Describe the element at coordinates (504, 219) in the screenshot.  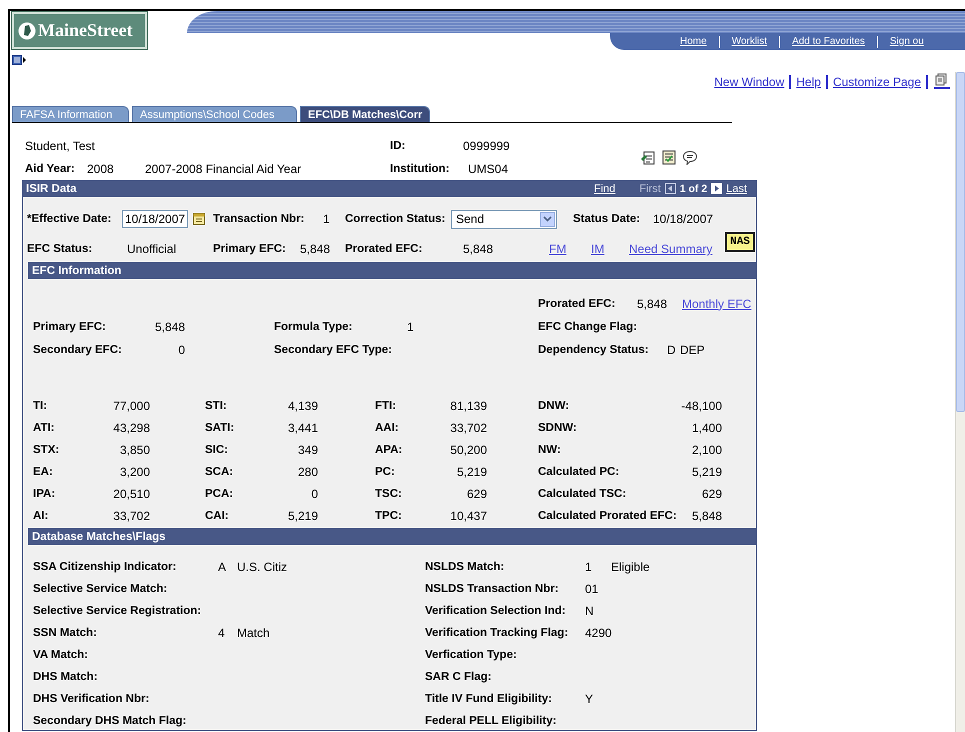
I see `status-dropdown: Send` at that location.